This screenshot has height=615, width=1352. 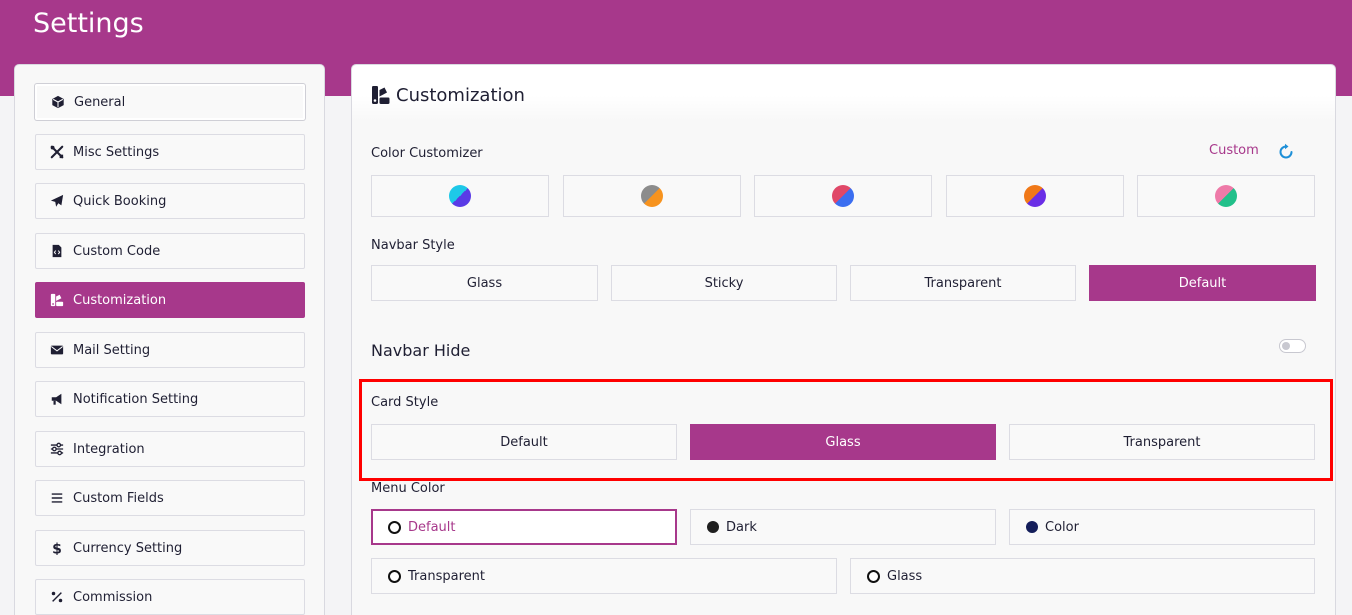 I want to click on sidebar-item-label: General, so click(x=100, y=102).